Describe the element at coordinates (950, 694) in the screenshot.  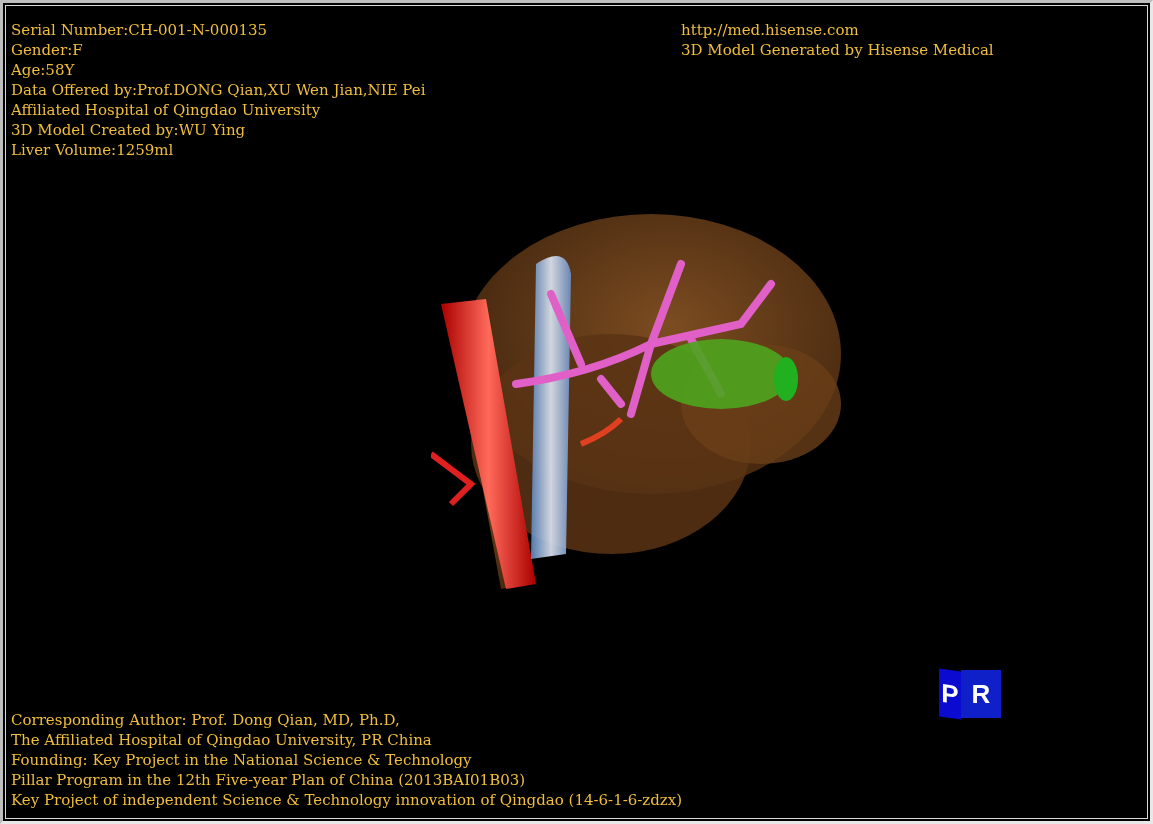
I see `cube-face: P` at that location.